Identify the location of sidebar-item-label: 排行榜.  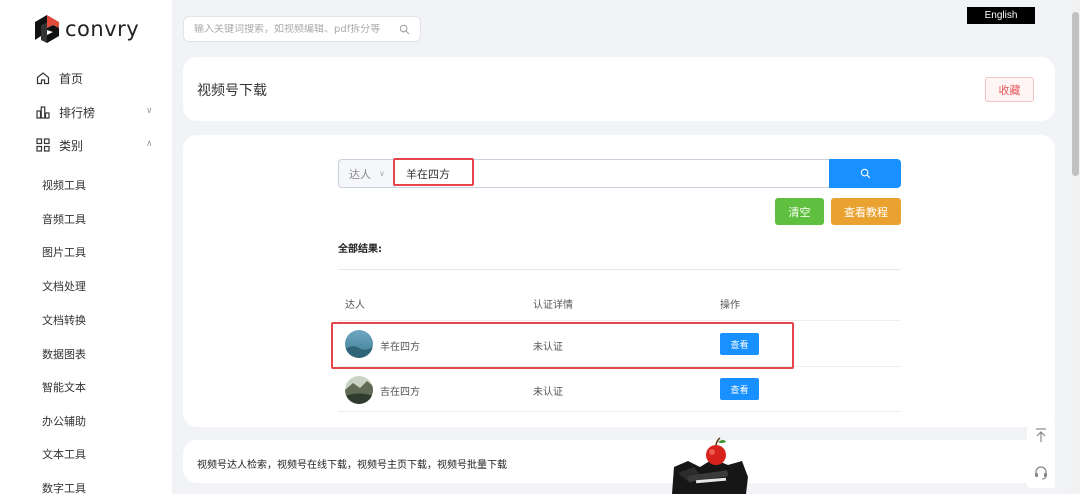
(77, 112).